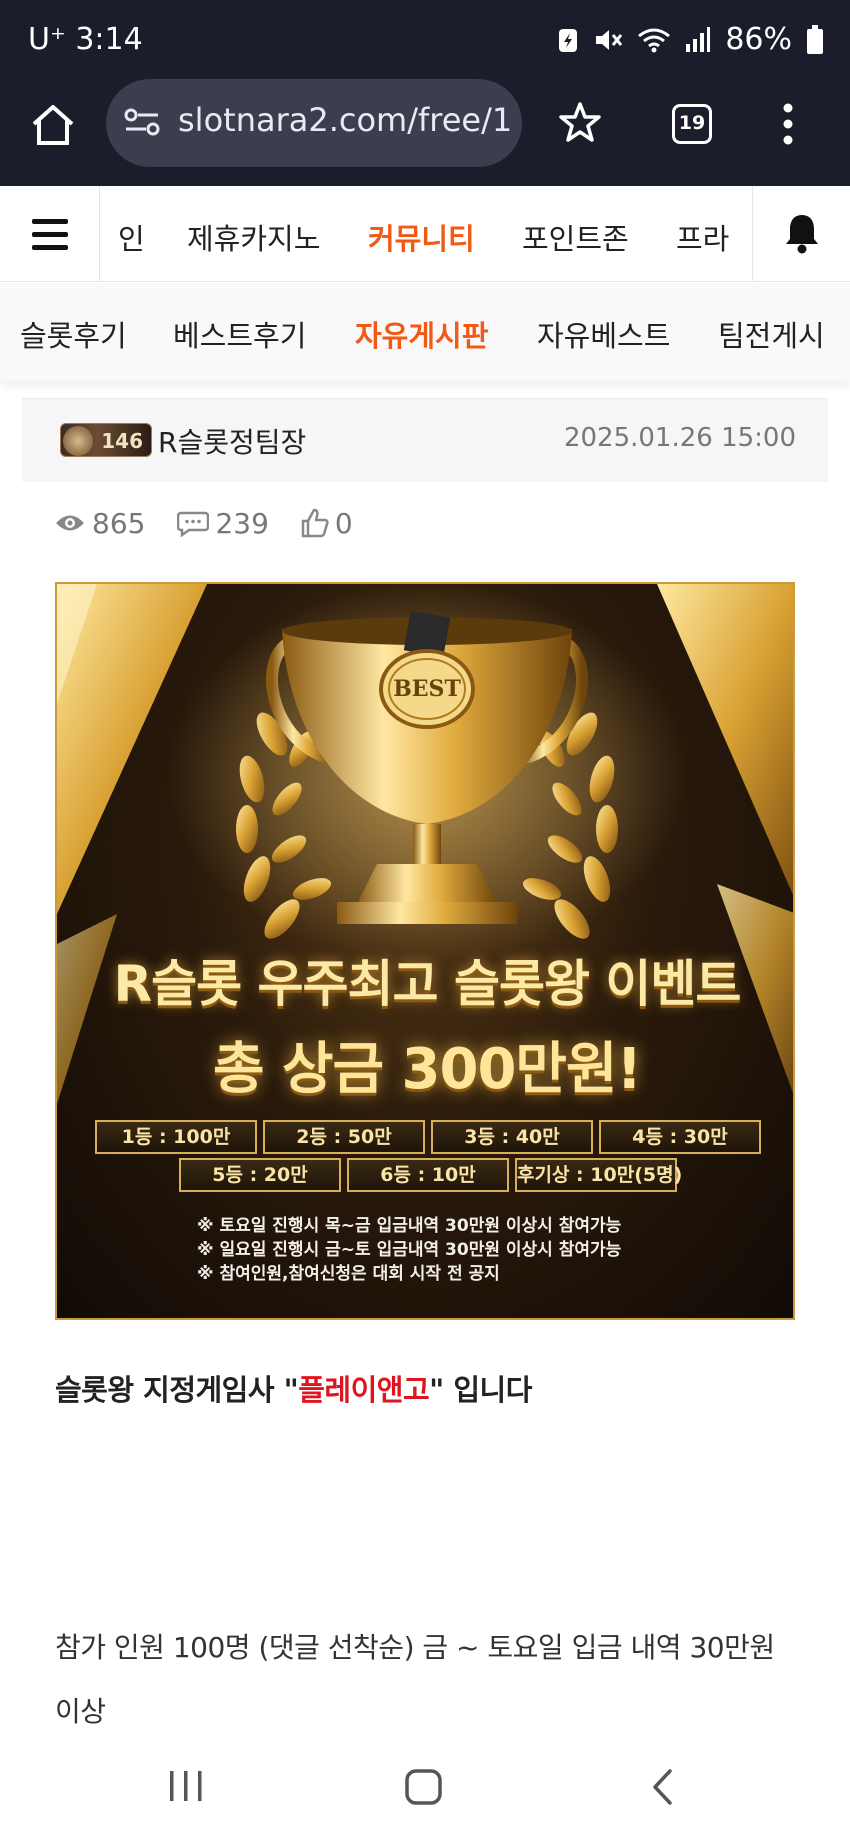  What do you see at coordinates (232, 441) in the screenshot?
I see `author-name: R슬롯정팀장` at bounding box center [232, 441].